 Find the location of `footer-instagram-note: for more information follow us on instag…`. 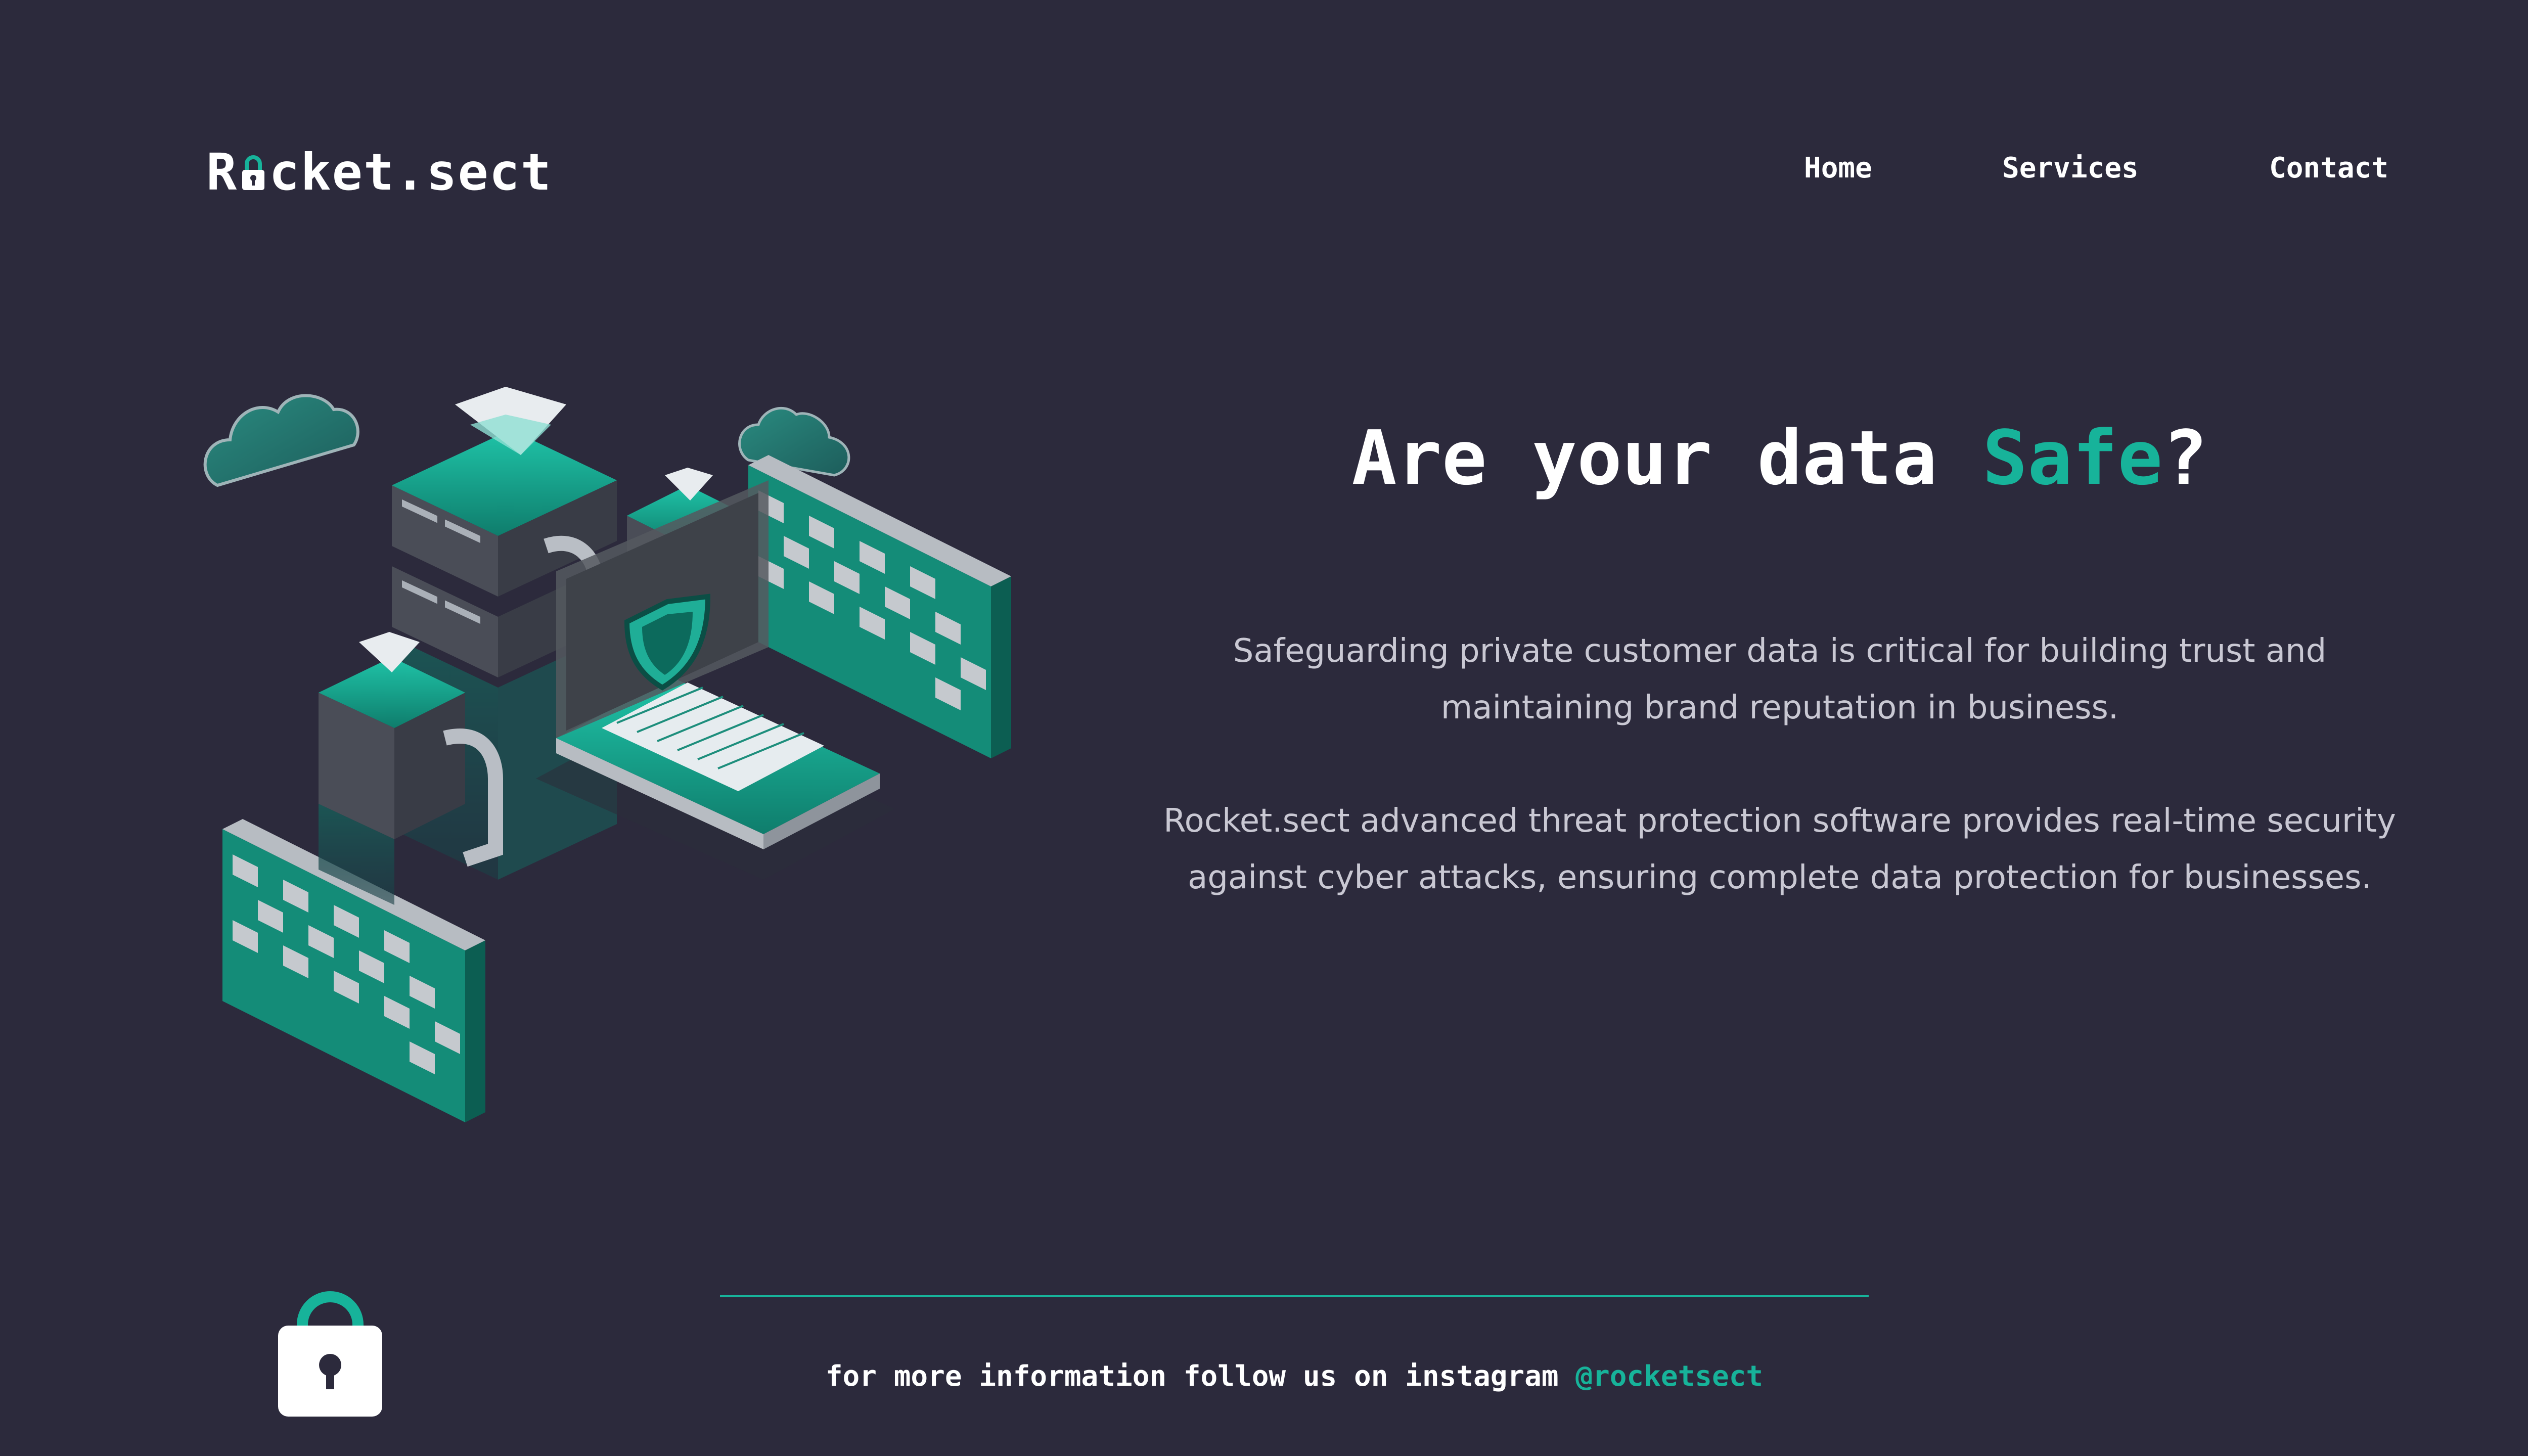

footer-instagram-note: for more information follow us on instag… is located at coordinates (1295, 1380).